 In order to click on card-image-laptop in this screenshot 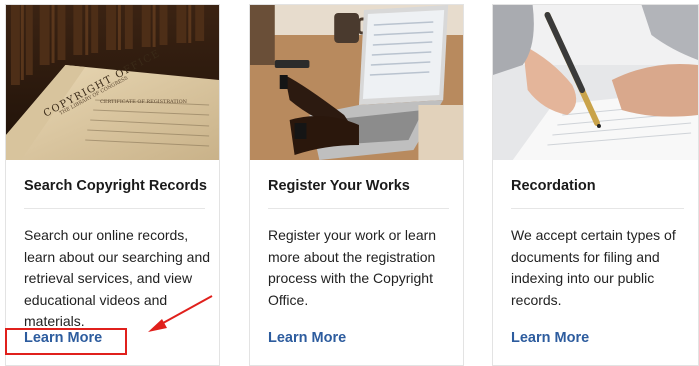, I will do `click(356, 82)`.